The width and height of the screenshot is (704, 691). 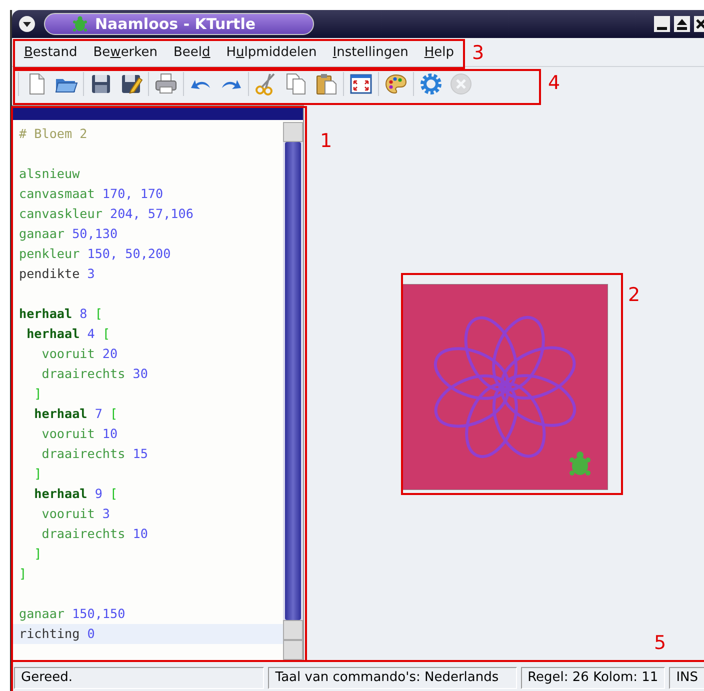 What do you see at coordinates (682, 24) in the screenshot?
I see `maximize-icon` at bounding box center [682, 24].